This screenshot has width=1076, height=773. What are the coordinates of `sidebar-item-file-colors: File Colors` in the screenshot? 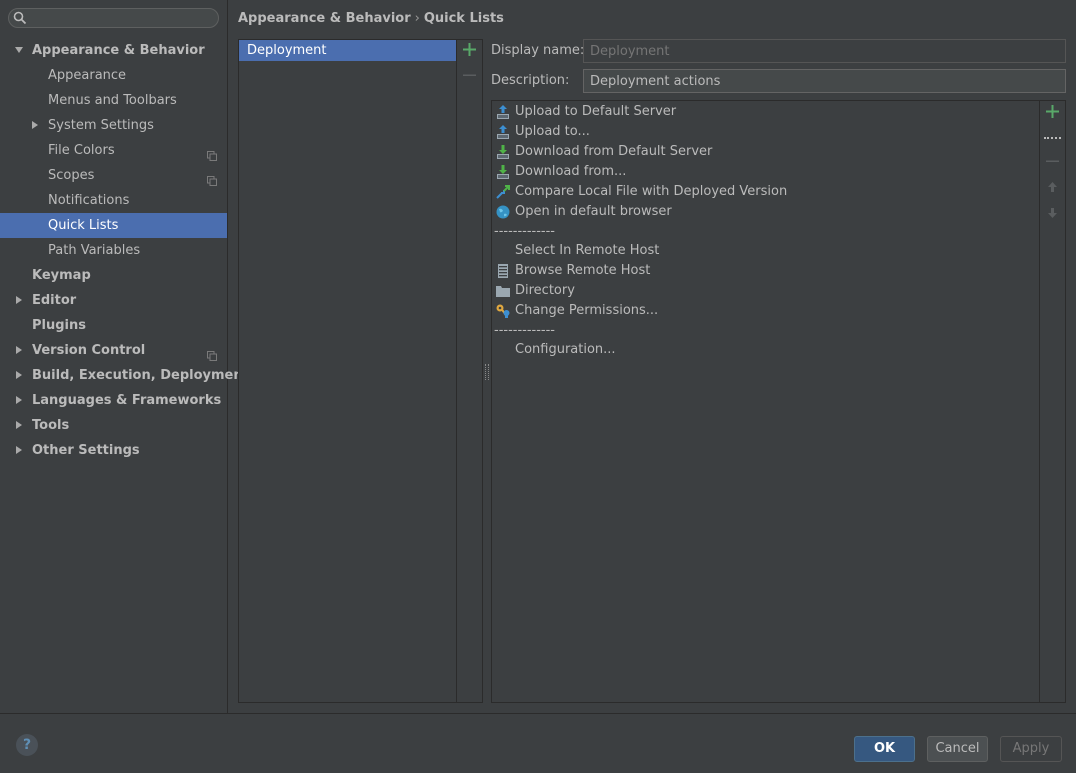 It's located at (113, 150).